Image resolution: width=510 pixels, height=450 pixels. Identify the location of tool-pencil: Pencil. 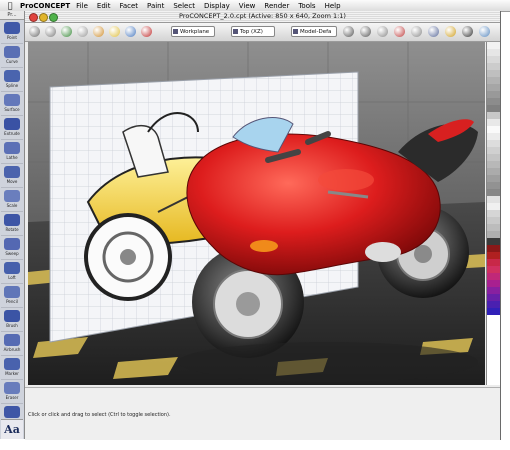
(12, 296).